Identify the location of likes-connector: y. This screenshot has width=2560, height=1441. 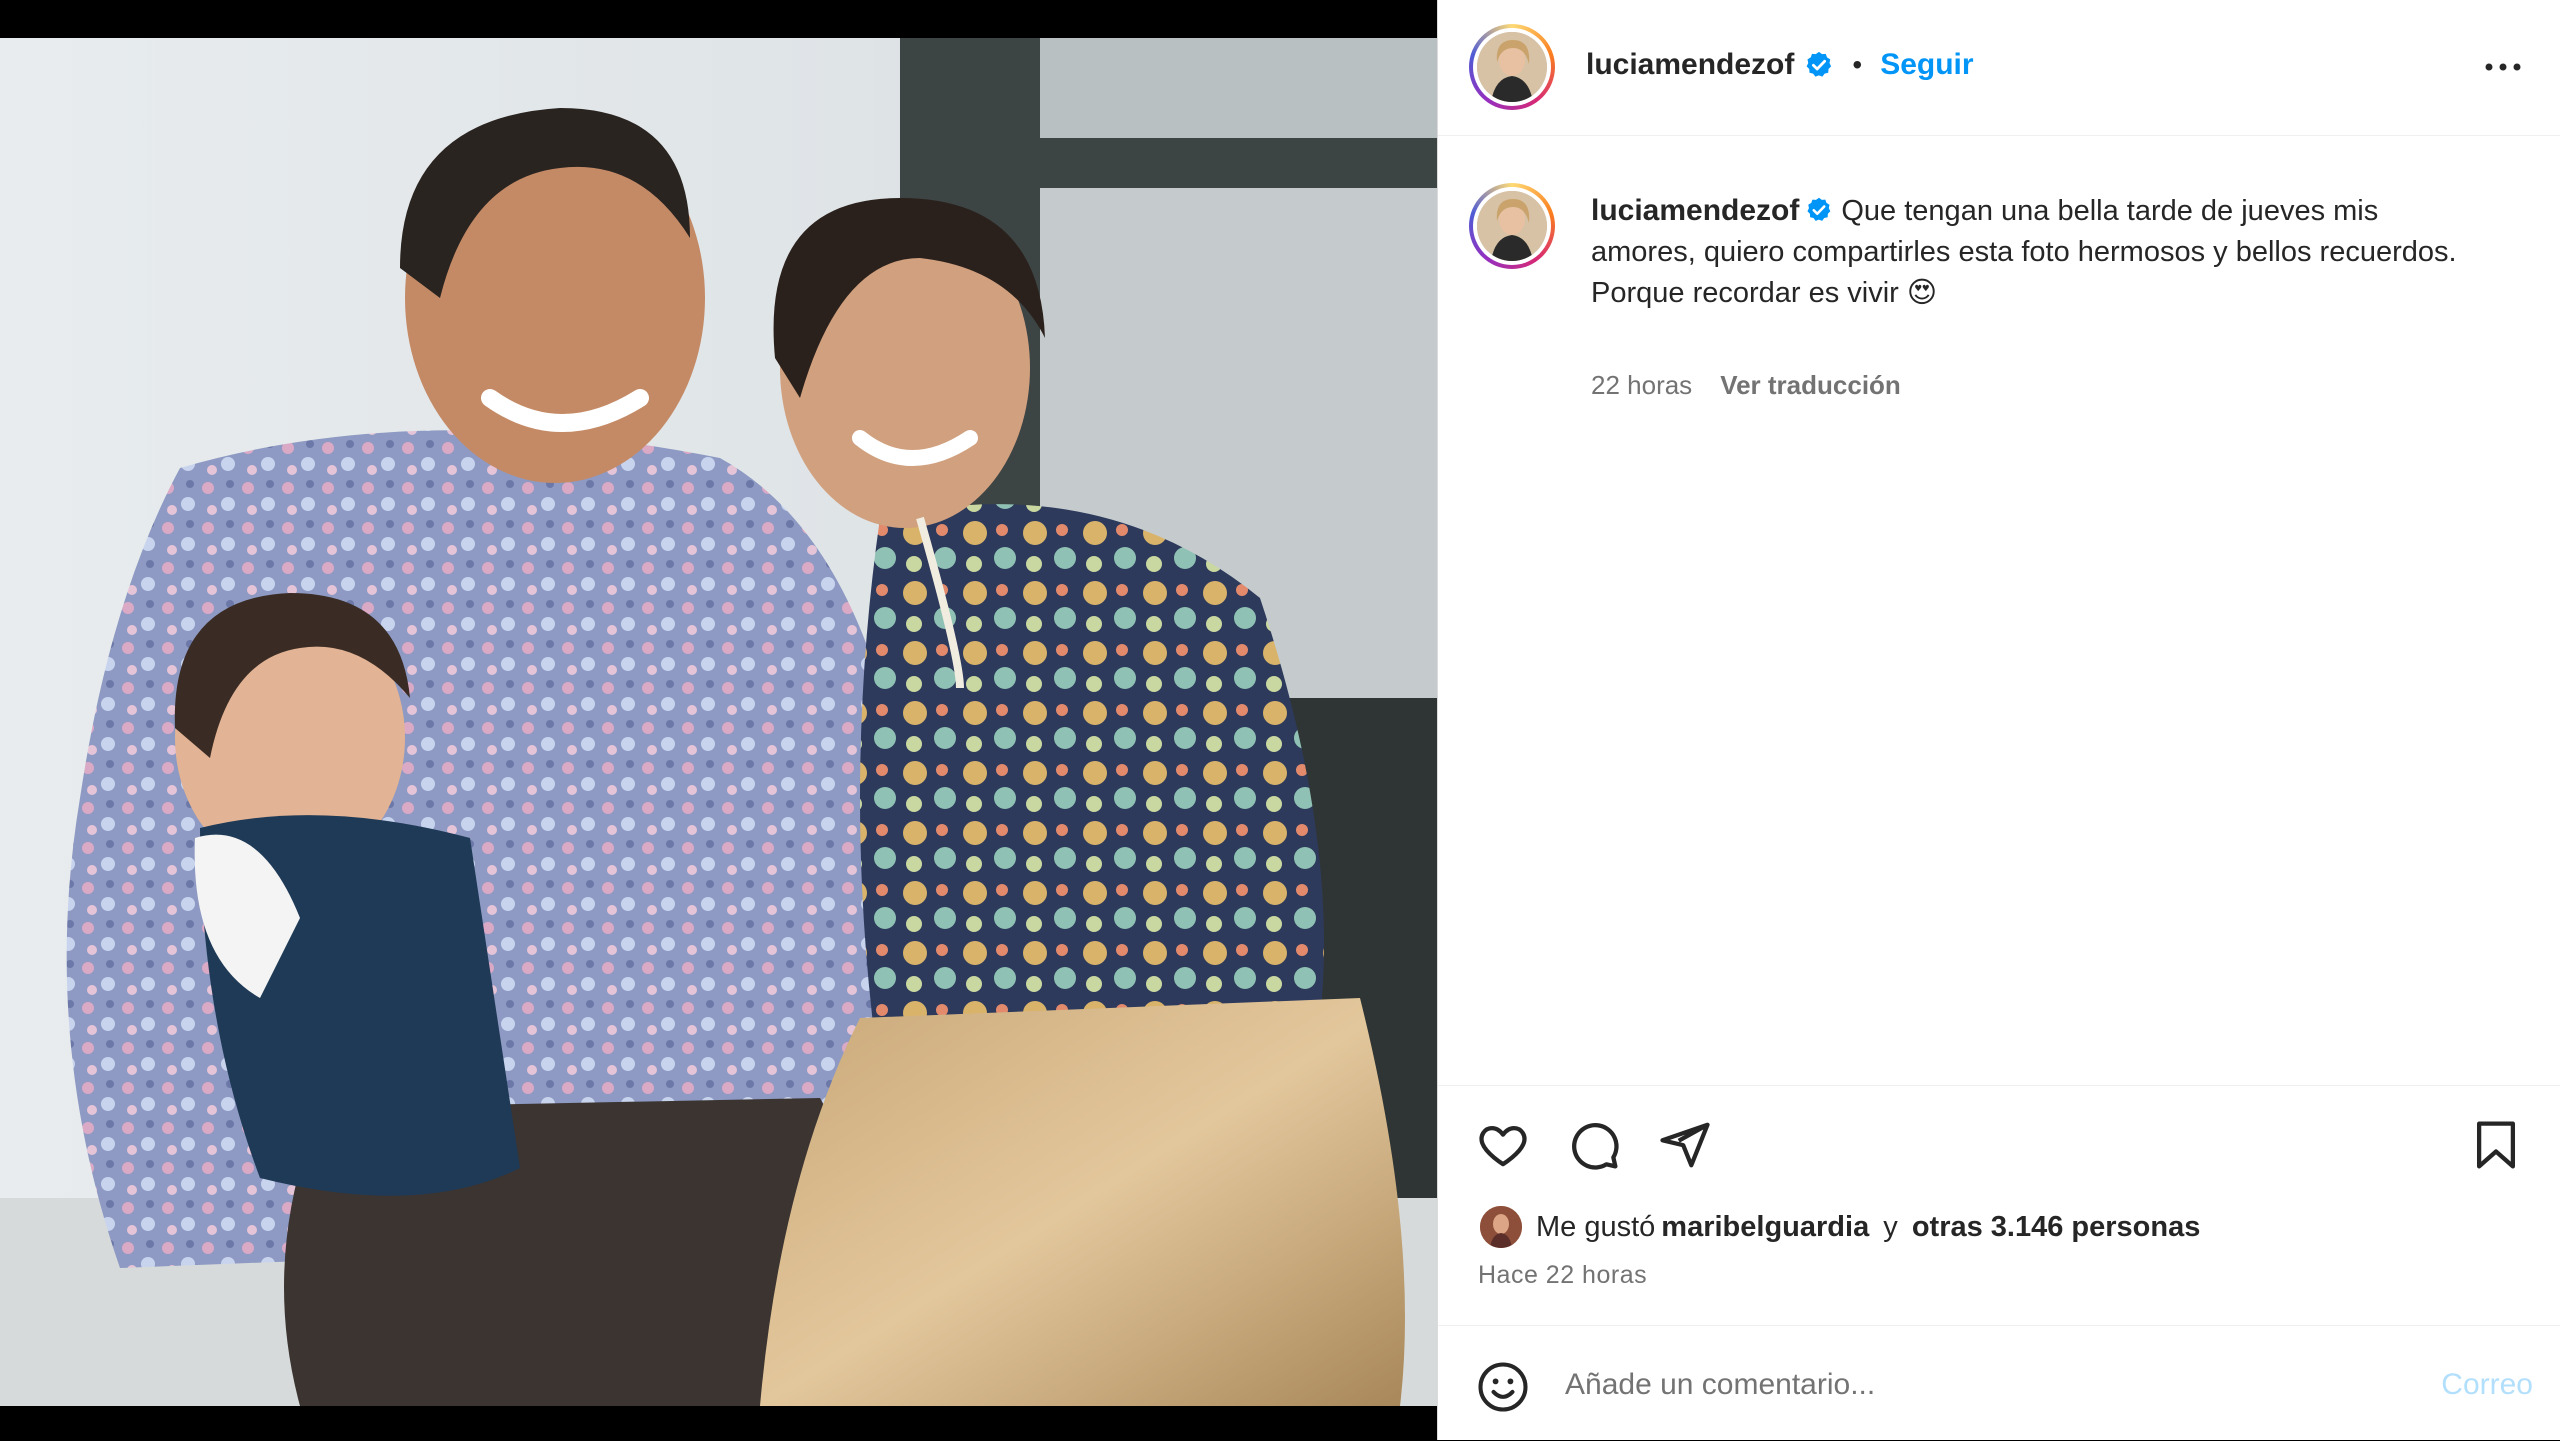
(1890, 1226).